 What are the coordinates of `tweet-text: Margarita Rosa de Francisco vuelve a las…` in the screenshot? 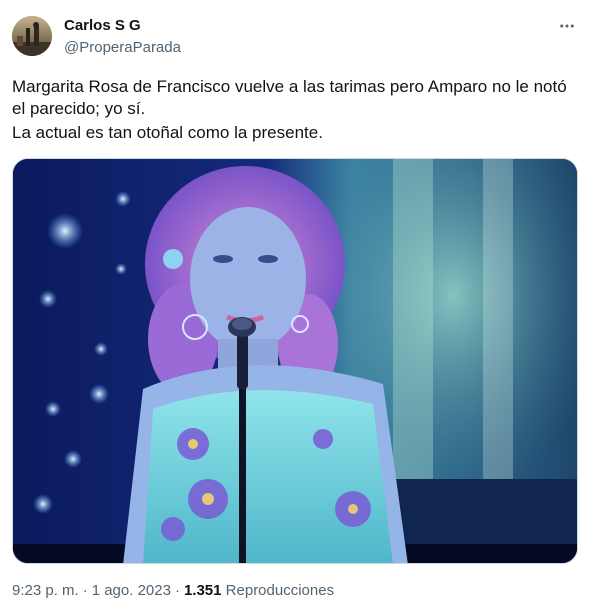 It's located at (297, 110).